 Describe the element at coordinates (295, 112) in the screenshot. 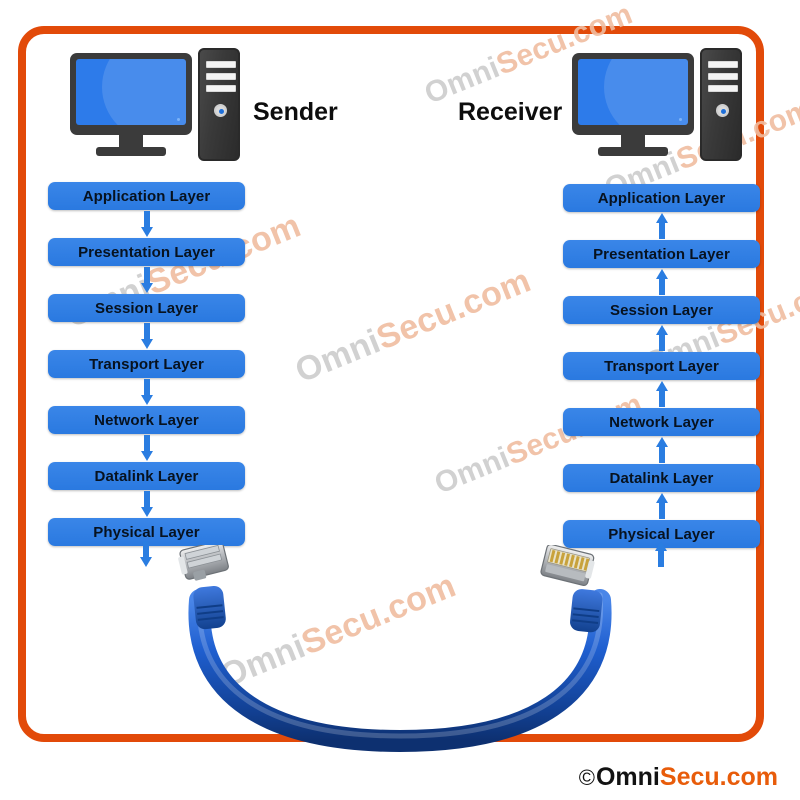

I see `sender-label: Sender` at that location.